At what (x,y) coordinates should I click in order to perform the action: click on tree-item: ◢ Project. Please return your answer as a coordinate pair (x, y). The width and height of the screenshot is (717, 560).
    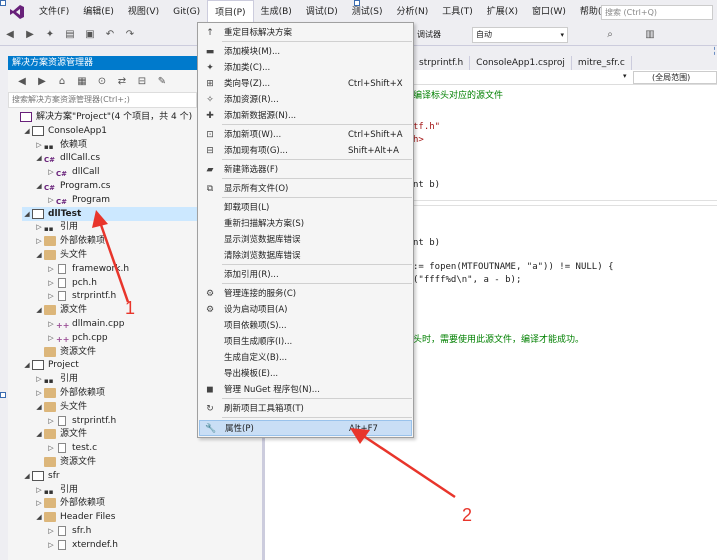
    Looking at the image, I should click on (50, 365).